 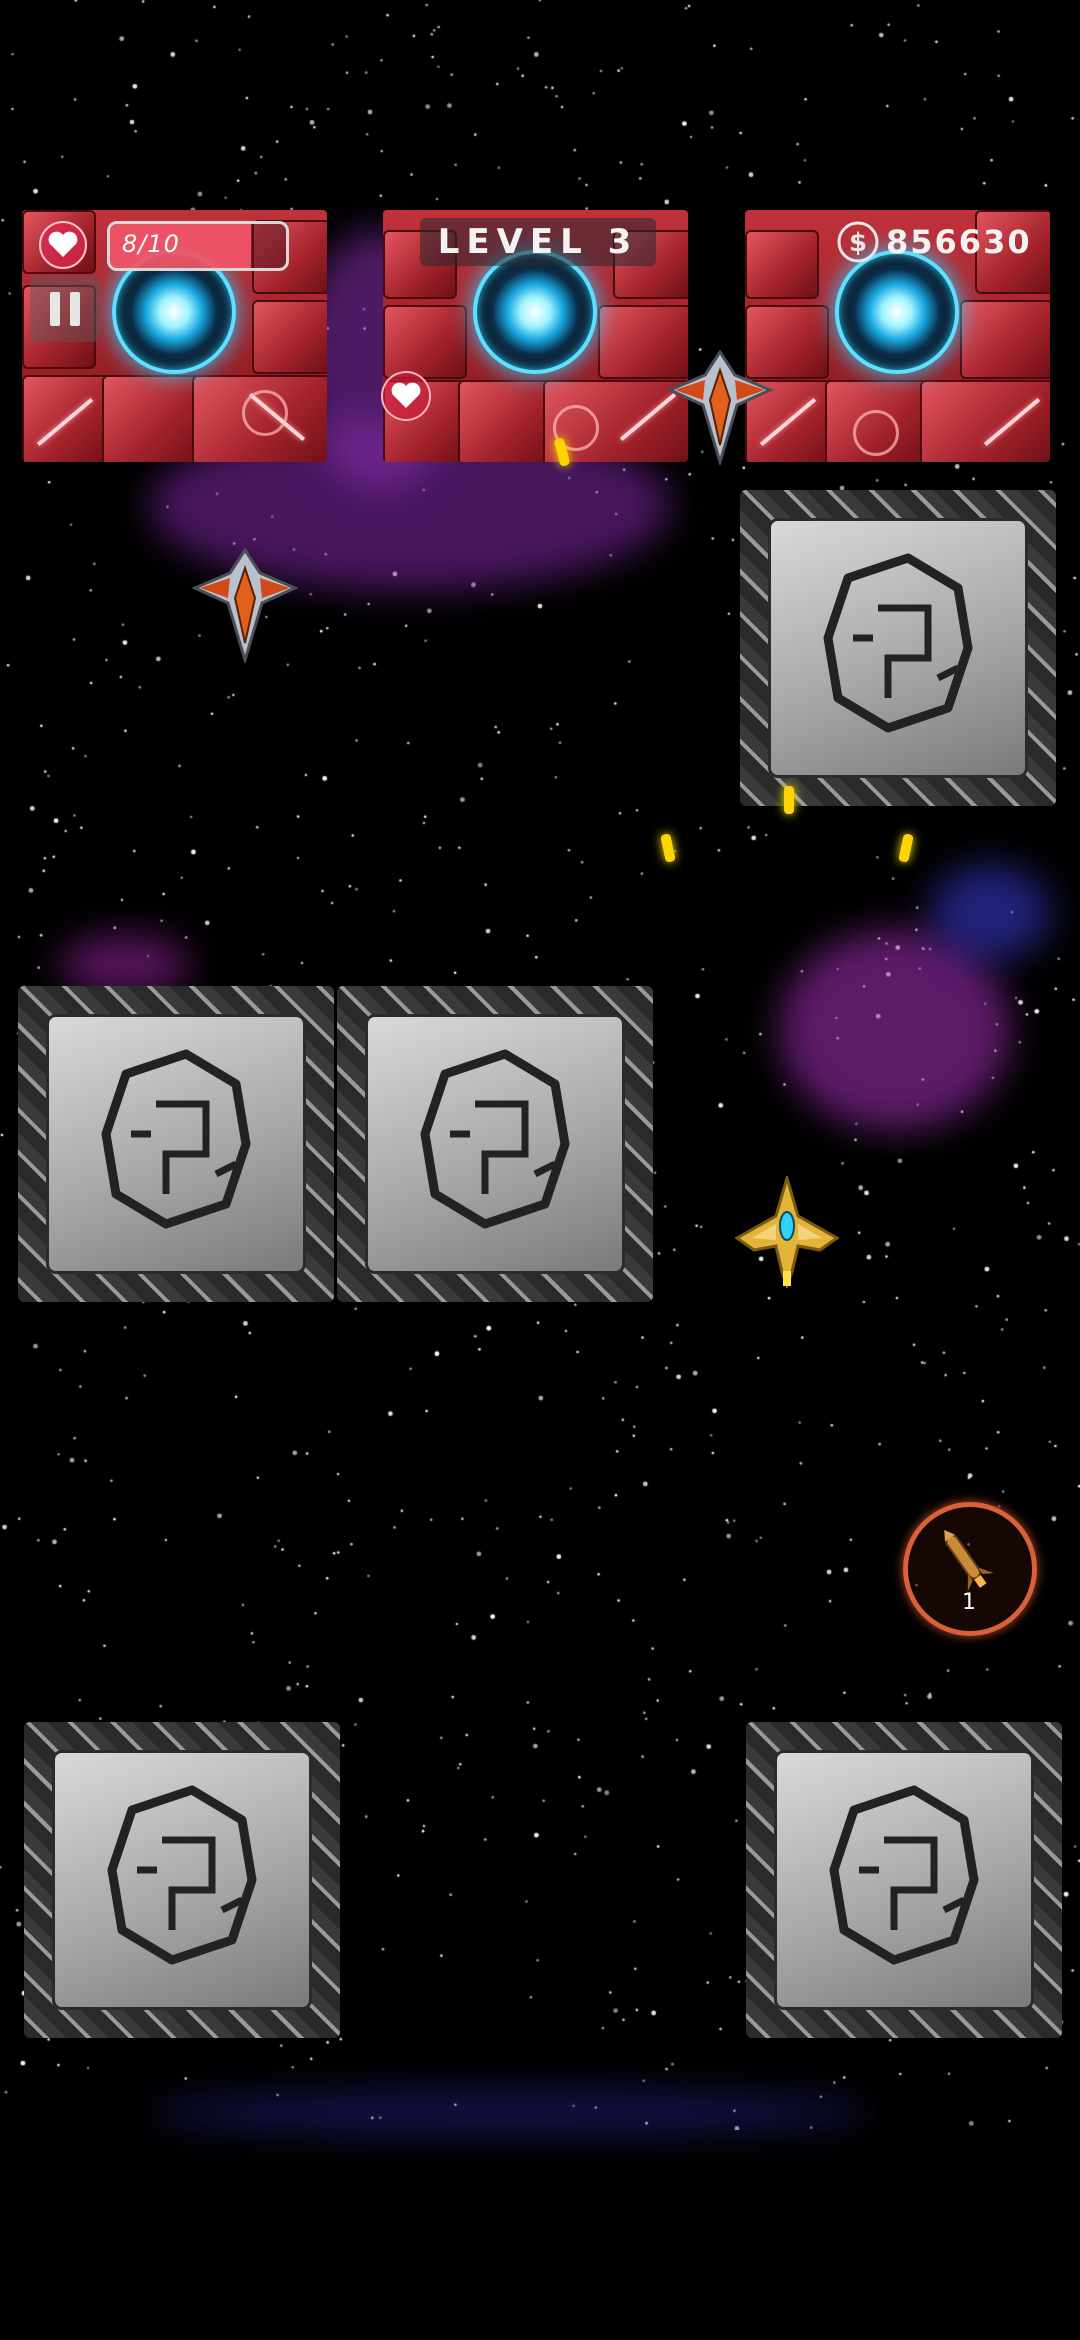 I want to click on heart-pickup-icon, so click(x=406, y=396).